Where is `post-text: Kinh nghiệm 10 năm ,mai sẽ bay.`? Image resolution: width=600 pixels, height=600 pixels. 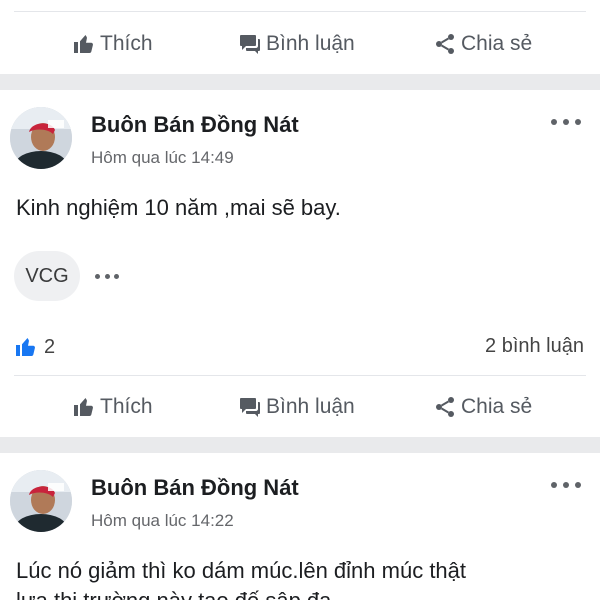 post-text: Kinh nghiệm 10 năm ,mai sẽ bay. is located at coordinates (178, 207).